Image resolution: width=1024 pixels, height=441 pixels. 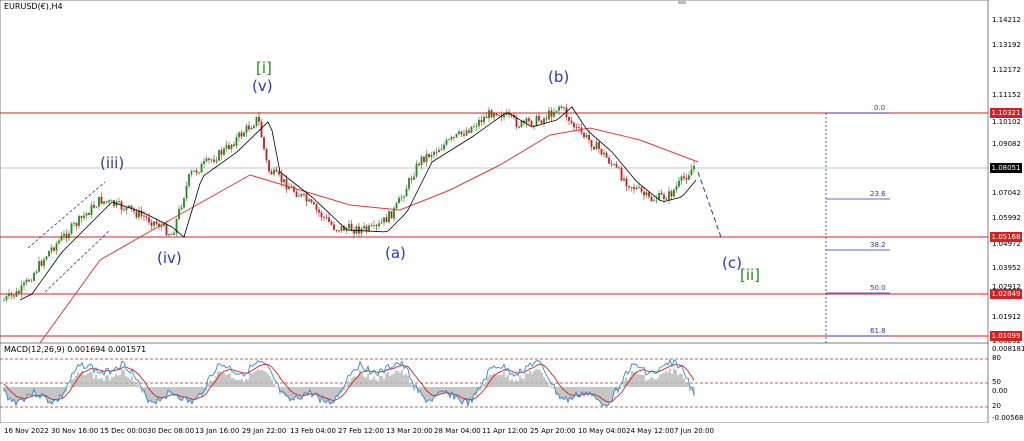 I want to click on price-axis-label: 1.03952, so click(x=1006, y=268).